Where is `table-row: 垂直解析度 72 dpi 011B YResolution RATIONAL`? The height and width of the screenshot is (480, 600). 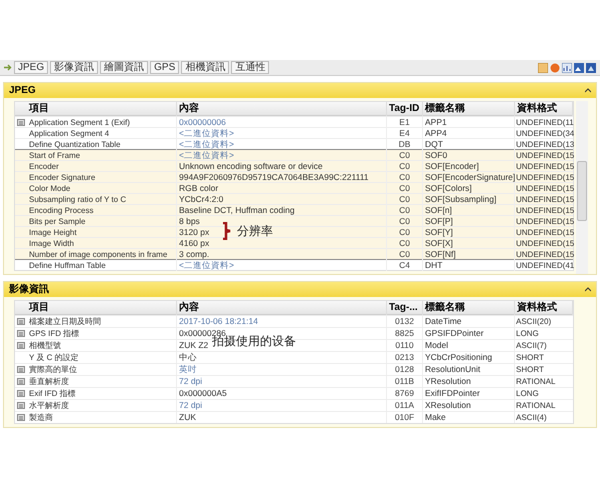 table-row: 垂直解析度 72 dpi 011B YResolution RATIONAL is located at coordinates (294, 381).